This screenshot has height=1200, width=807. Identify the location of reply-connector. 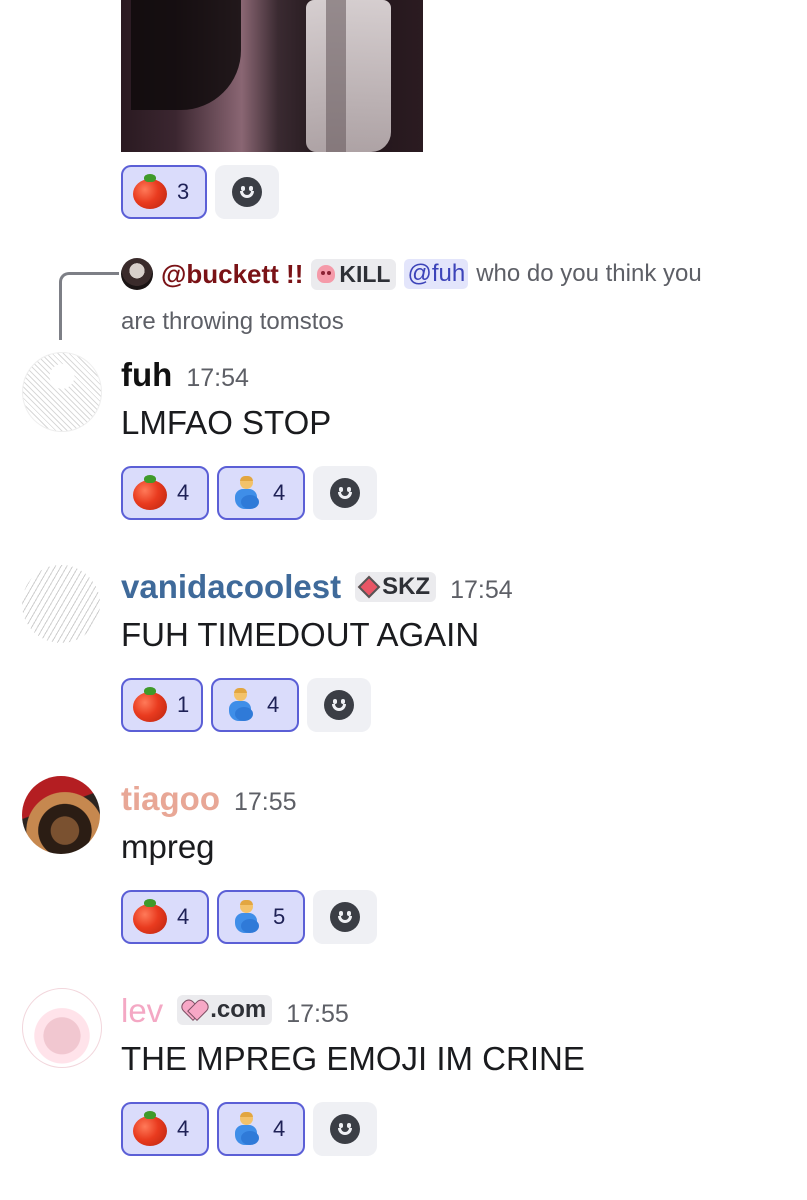
(89, 306).